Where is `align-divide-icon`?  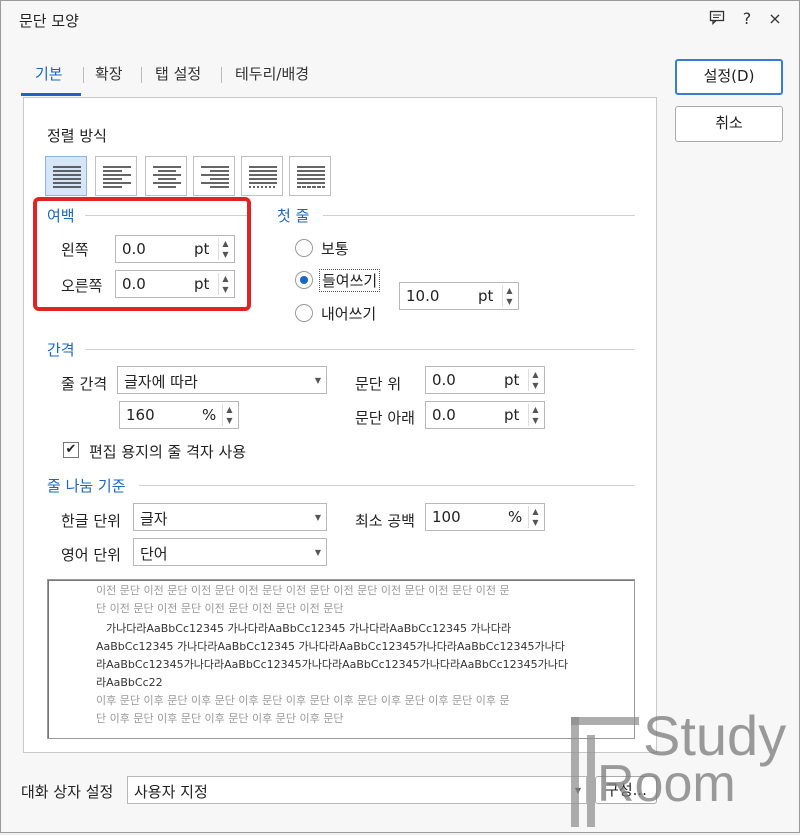 align-divide-icon is located at coordinates (311, 177).